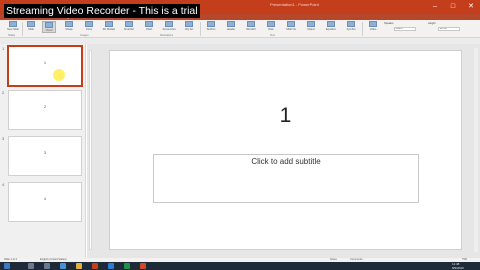 Image resolution: width=480 pixels, height=270 pixels. I want to click on date-button: Date, so click(271, 27).